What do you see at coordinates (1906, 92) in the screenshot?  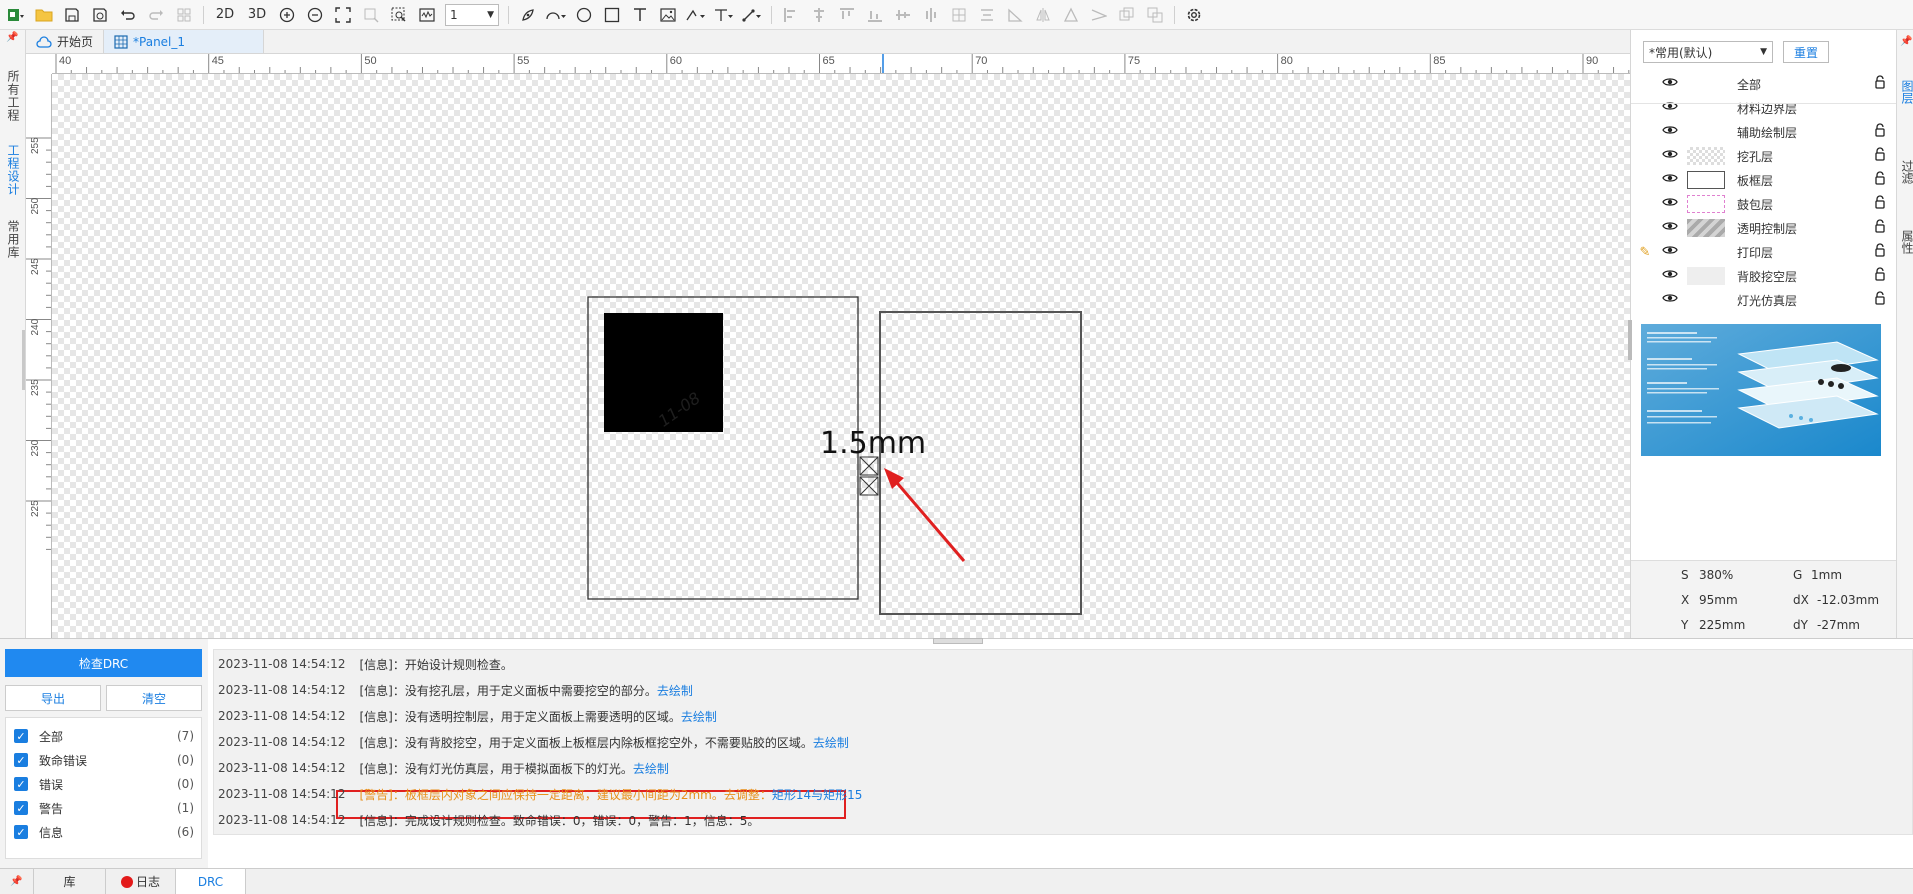 I see `tab-layers: 图层` at bounding box center [1906, 92].